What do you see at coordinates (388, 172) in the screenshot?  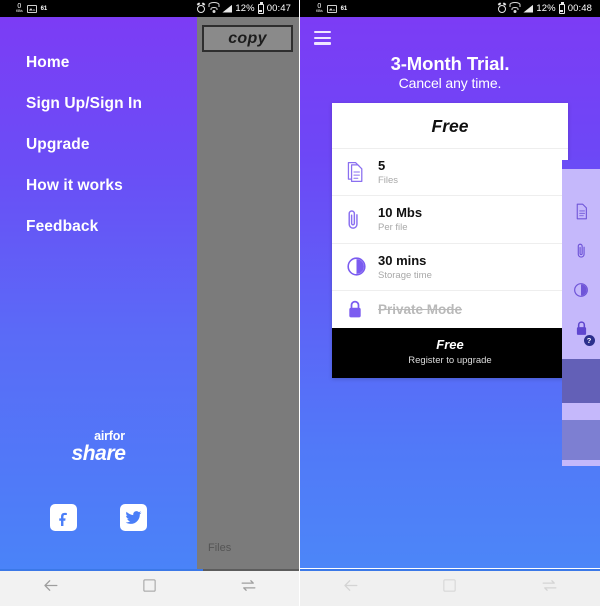 I see `plan-feature-text: 5 Files` at bounding box center [388, 172].